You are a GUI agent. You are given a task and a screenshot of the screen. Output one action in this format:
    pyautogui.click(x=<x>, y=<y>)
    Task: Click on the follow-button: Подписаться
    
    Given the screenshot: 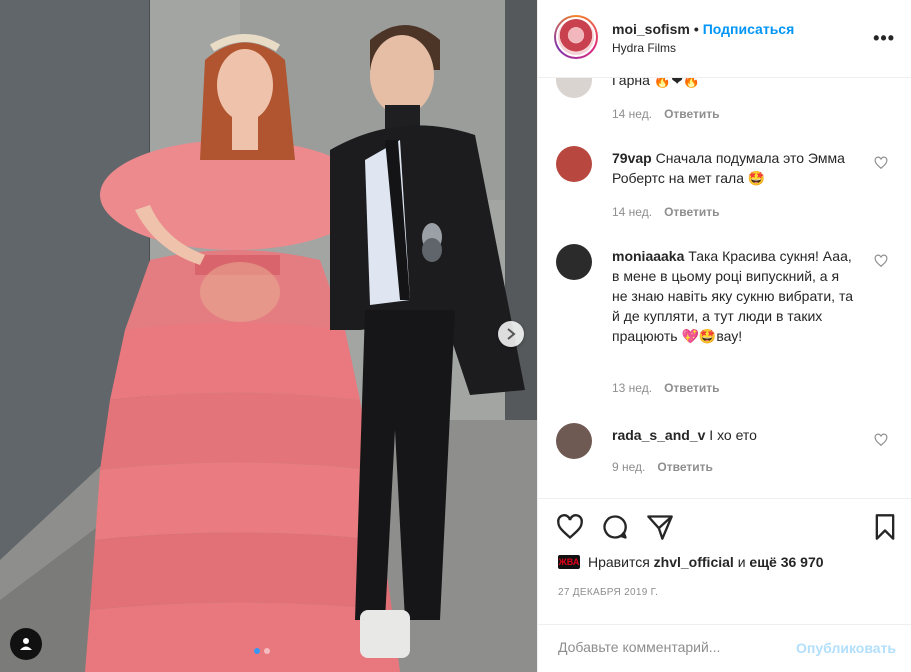 What is the action you would take?
    pyautogui.click(x=749, y=29)
    